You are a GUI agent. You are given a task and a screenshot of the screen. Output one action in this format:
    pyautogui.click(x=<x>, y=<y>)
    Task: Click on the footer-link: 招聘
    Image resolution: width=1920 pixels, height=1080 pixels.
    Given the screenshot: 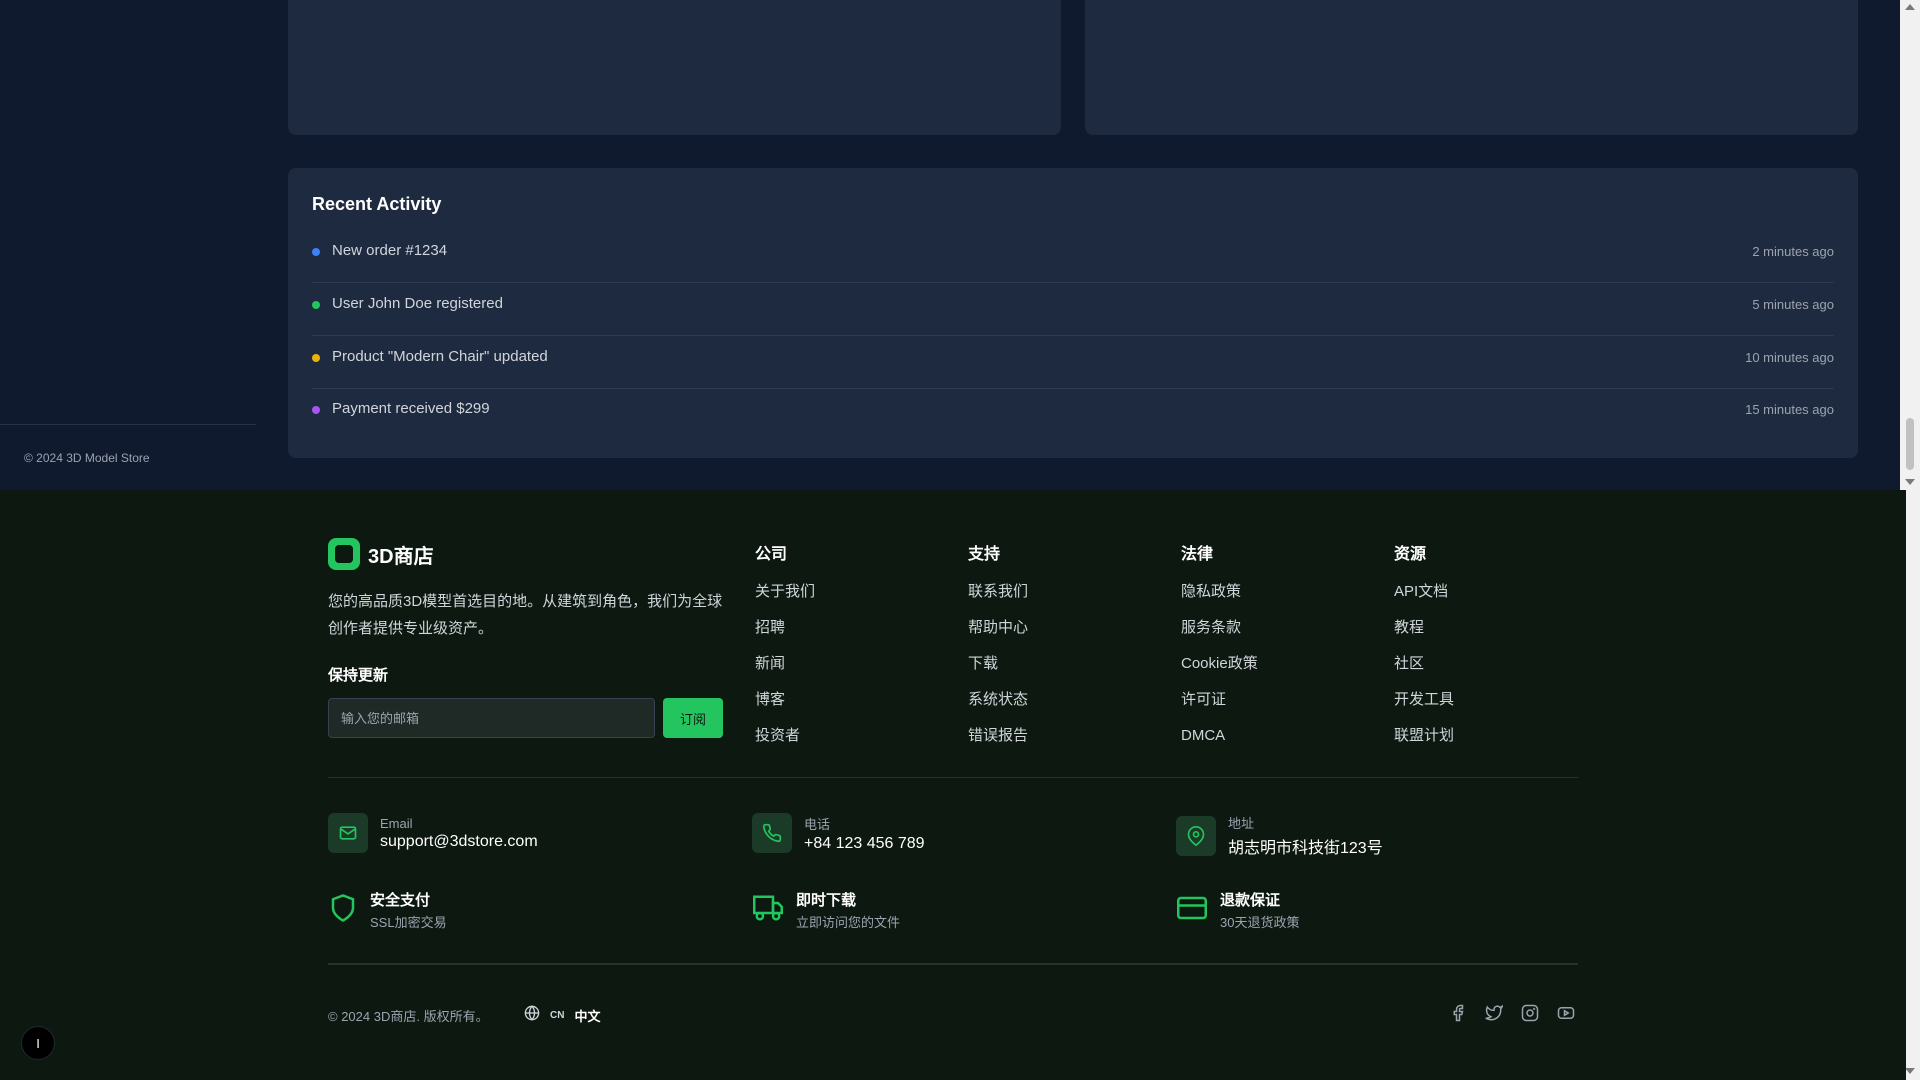 What is the action you would take?
    pyautogui.click(x=785, y=636)
    